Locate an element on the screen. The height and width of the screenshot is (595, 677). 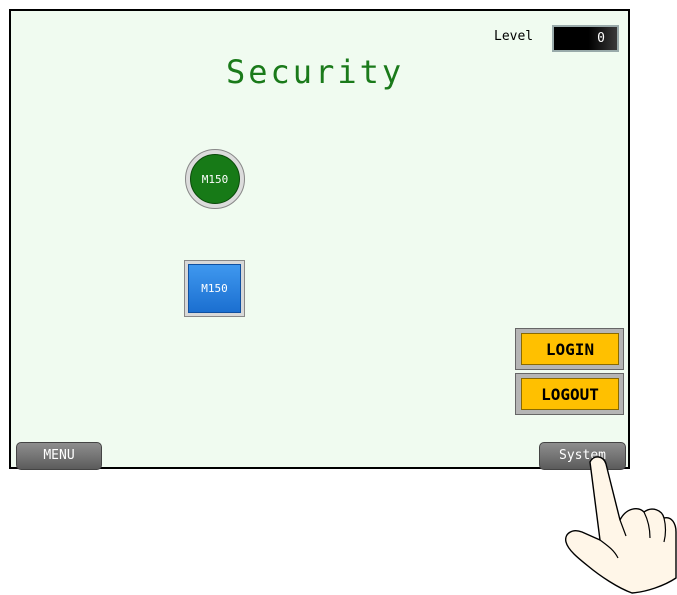
lamp-indicator: M150 is located at coordinates (215, 179).